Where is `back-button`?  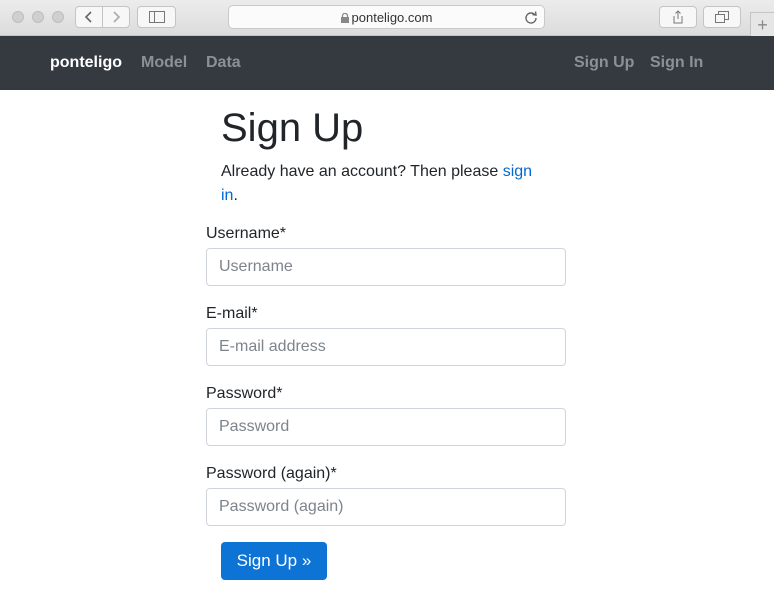
back-button is located at coordinates (89, 17).